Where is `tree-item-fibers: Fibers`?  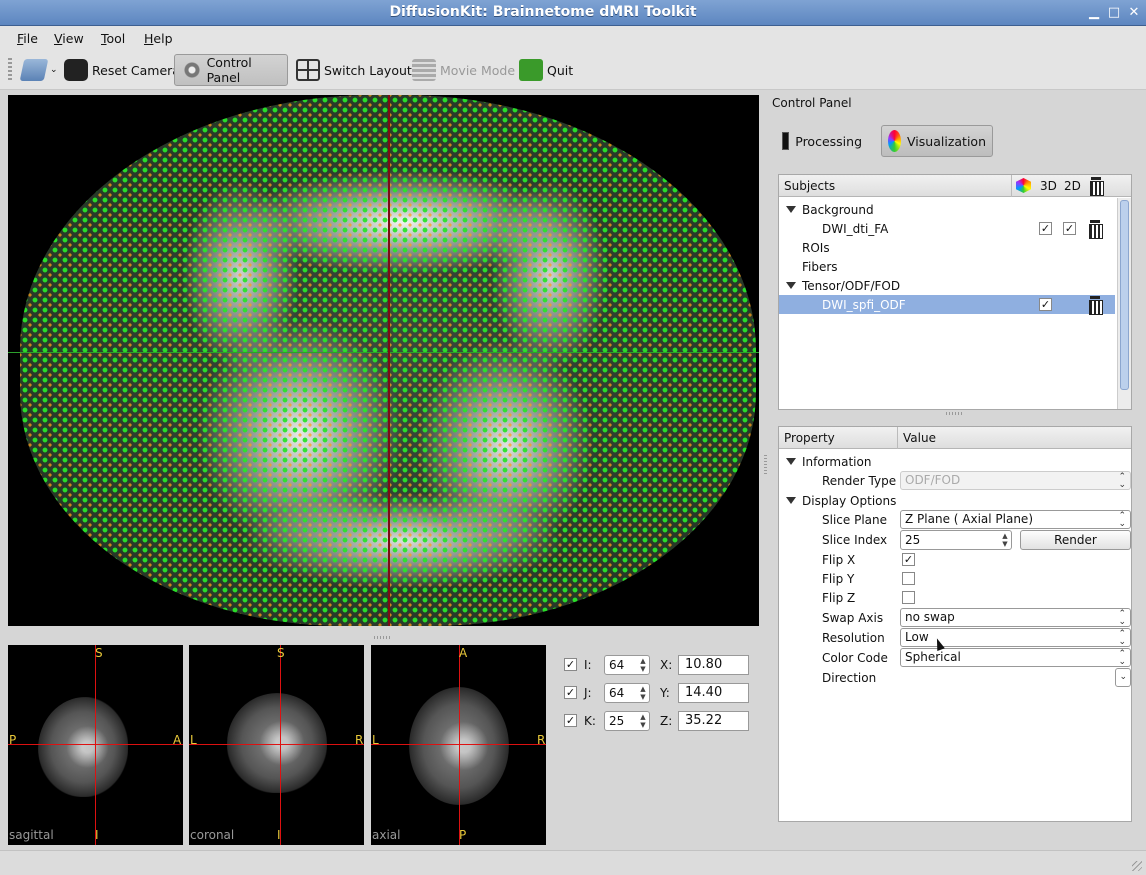 tree-item-fibers: Fibers is located at coordinates (947, 266).